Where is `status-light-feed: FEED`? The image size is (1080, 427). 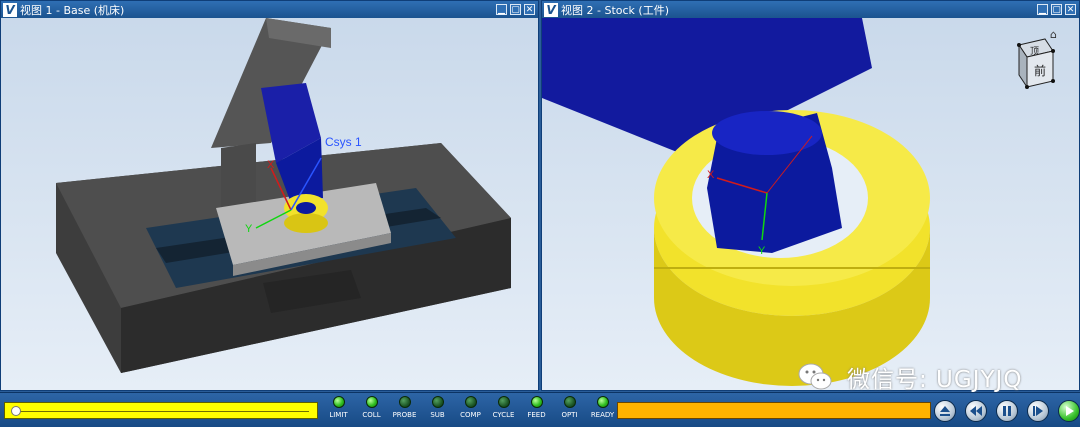
status-light-feed: FEED is located at coordinates (536, 407).